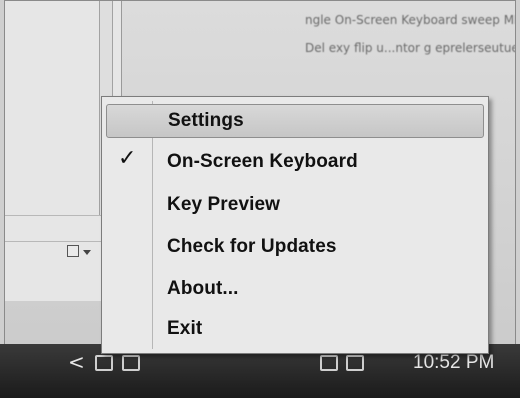  Describe the element at coordinates (295, 330) in the screenshot. I see `menu-item-exit: Exit` at that location.